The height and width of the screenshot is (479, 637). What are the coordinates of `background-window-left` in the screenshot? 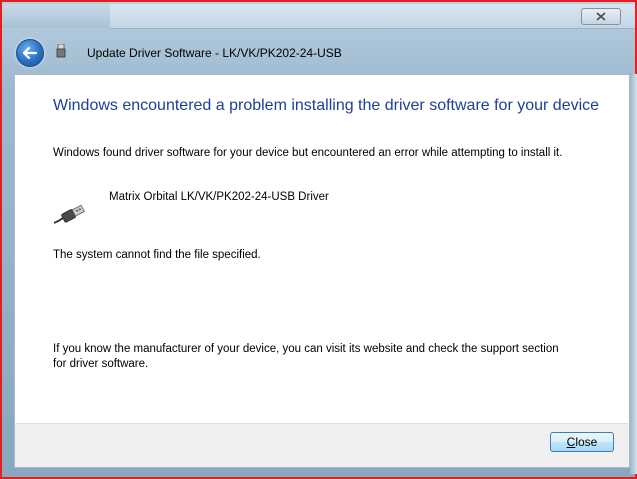 It's located at (56, 16).